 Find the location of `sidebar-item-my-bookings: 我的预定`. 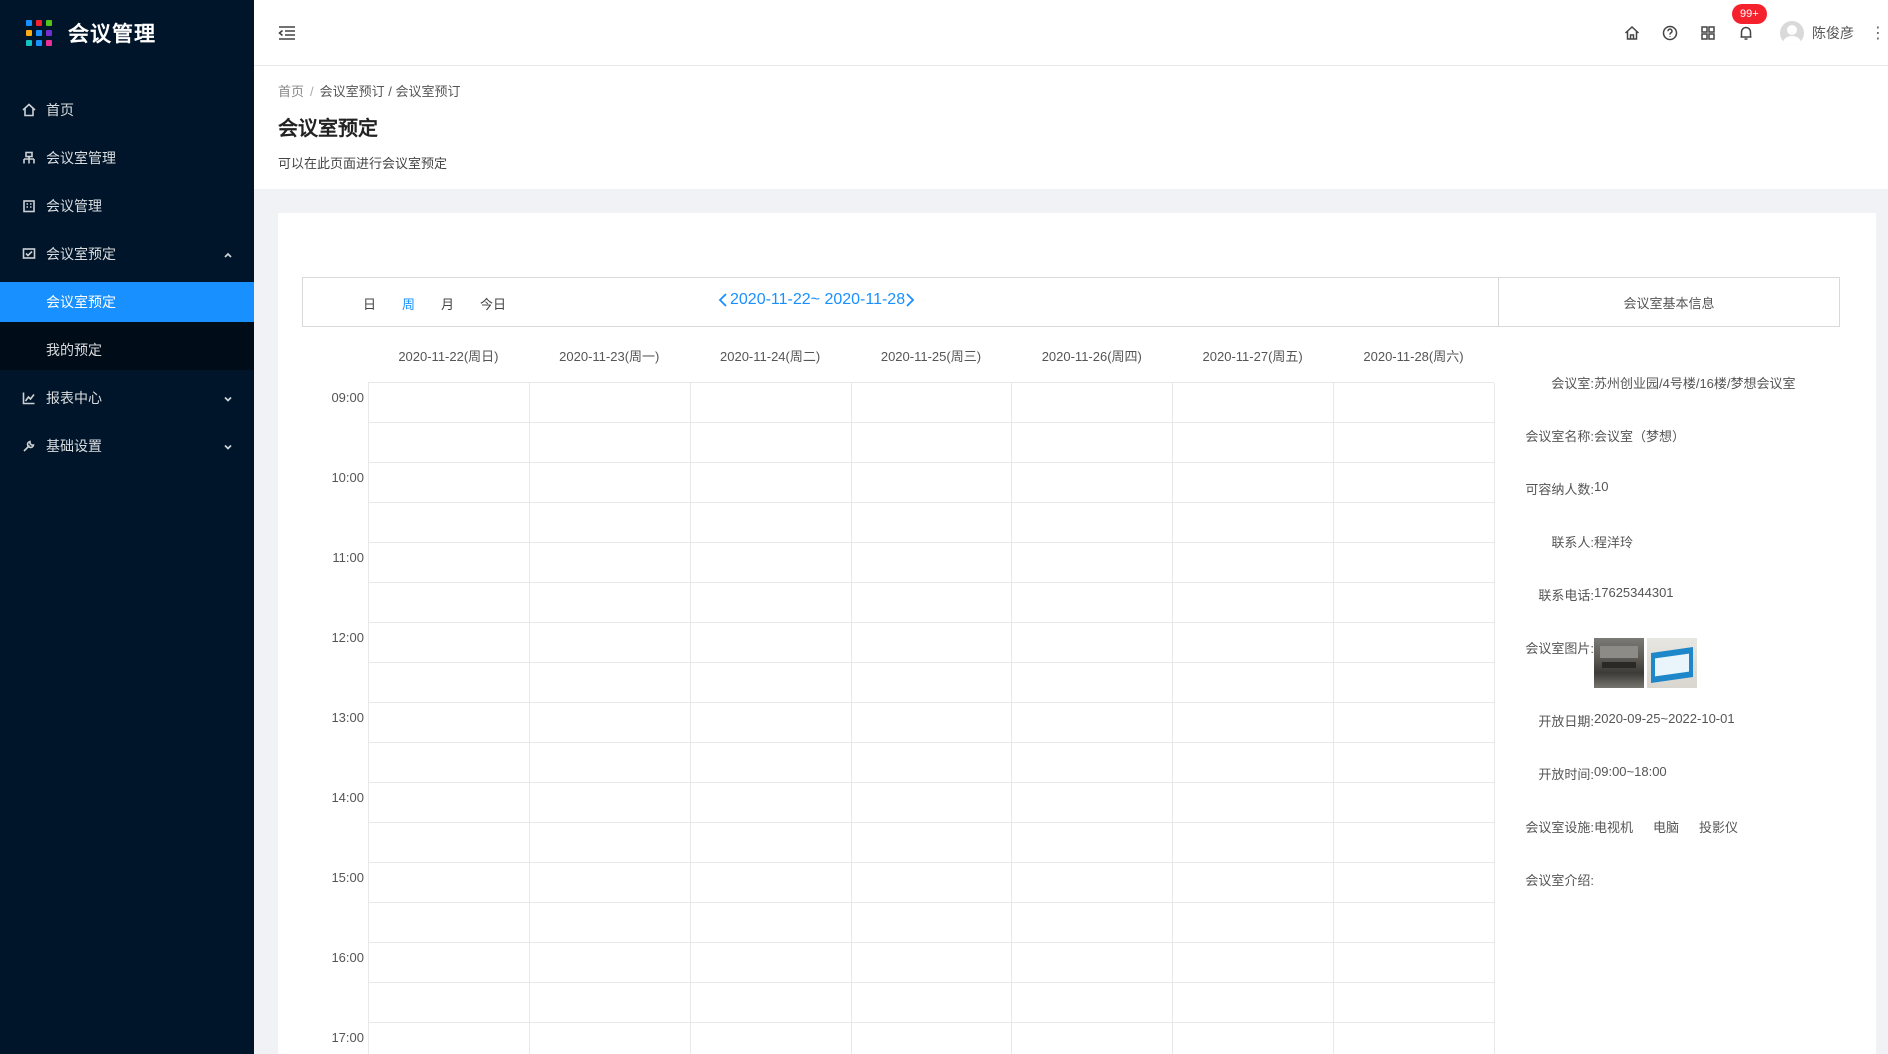

sidebar-item-my-bookings: 我的预定 is located at coordinates (127, 350).